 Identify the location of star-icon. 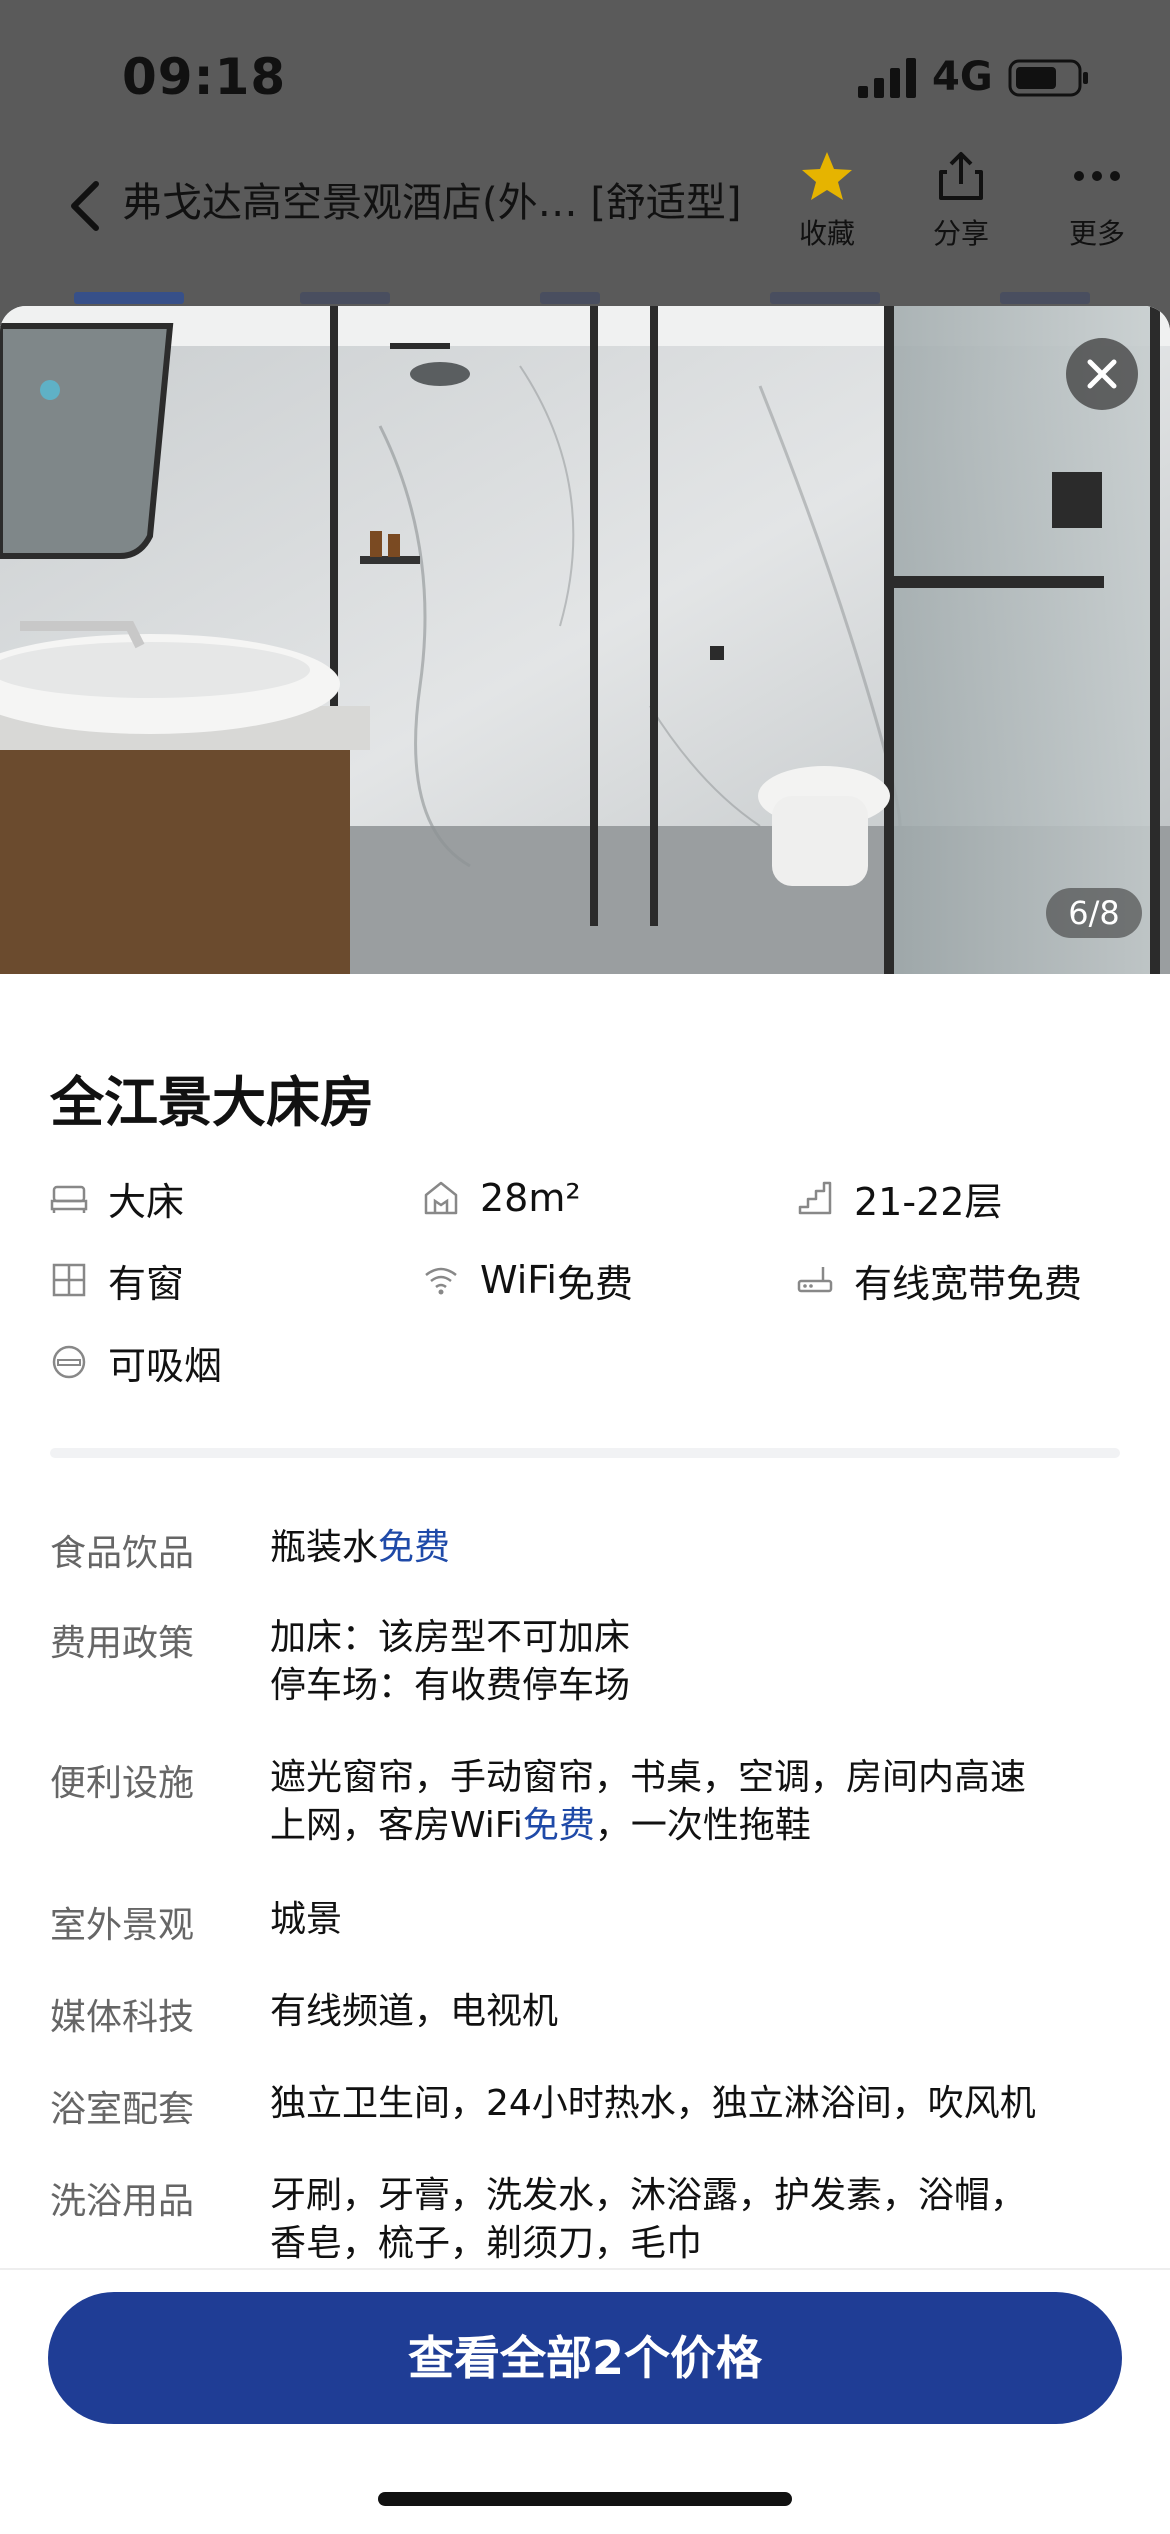
(827, 176).